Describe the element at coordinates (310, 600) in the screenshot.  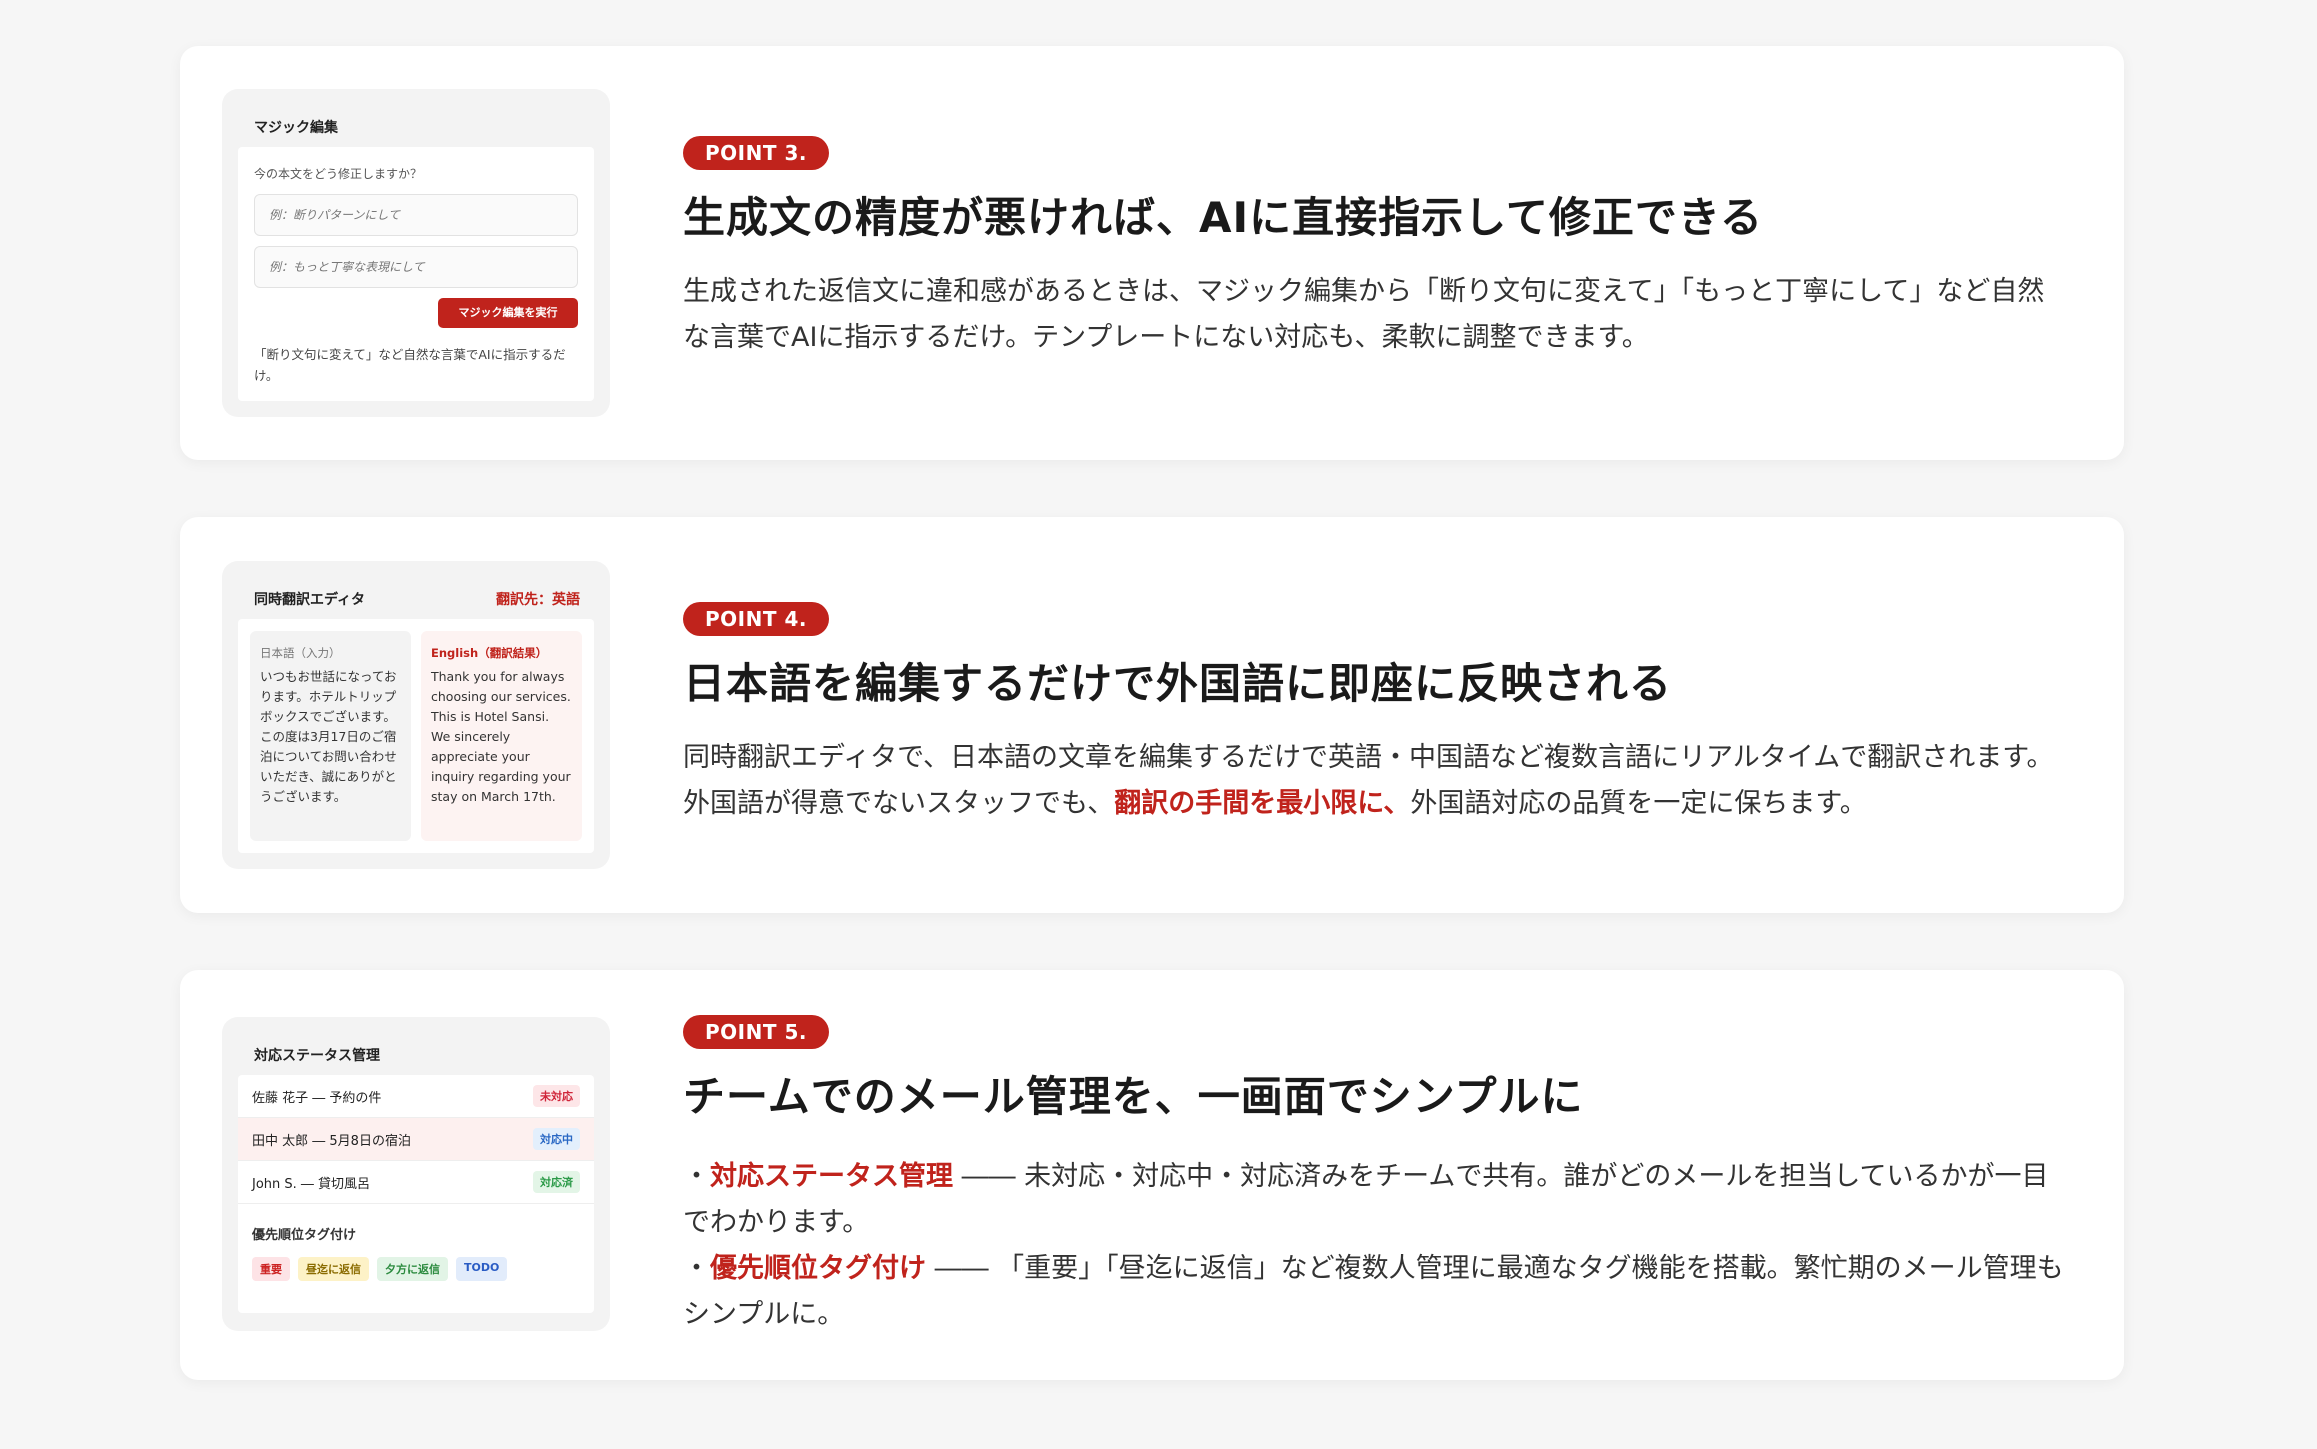
I see `mockup-title: 同時翻訳エディタ` at that location.